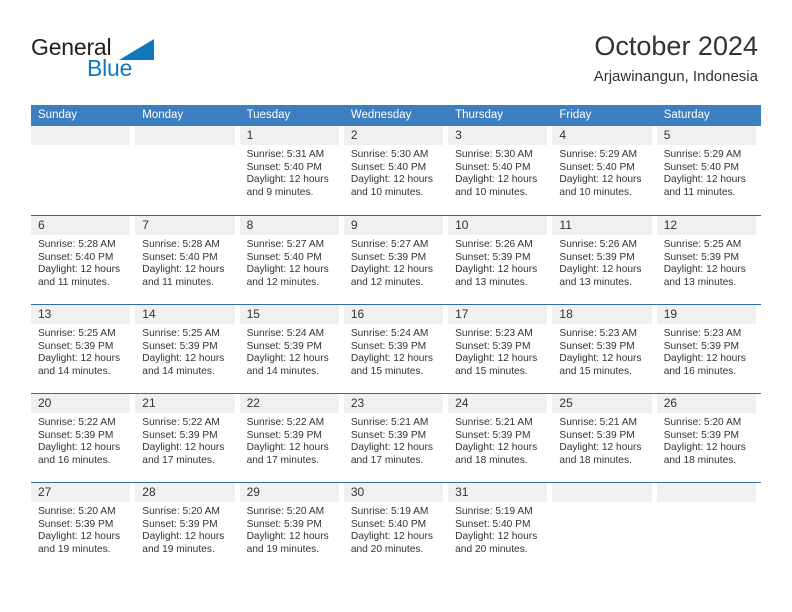  What do you see at coordinates (491, 193) in the screenshot?
I see `day-detail-line: and 10 minutes.` at bounding box center [491, 193].